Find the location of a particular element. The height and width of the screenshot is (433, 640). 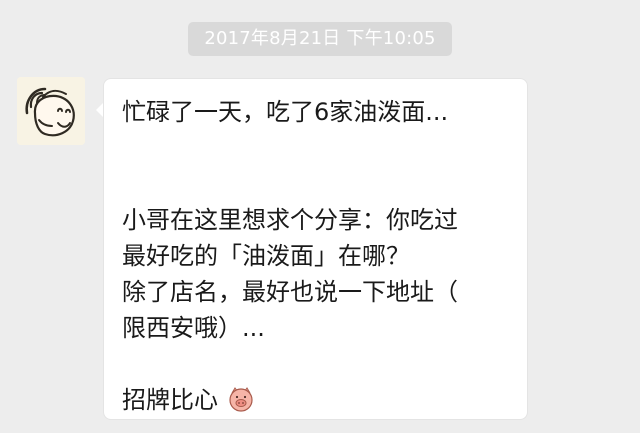

message-line-last: 招牌比心 is located at coordinates (315, 400).